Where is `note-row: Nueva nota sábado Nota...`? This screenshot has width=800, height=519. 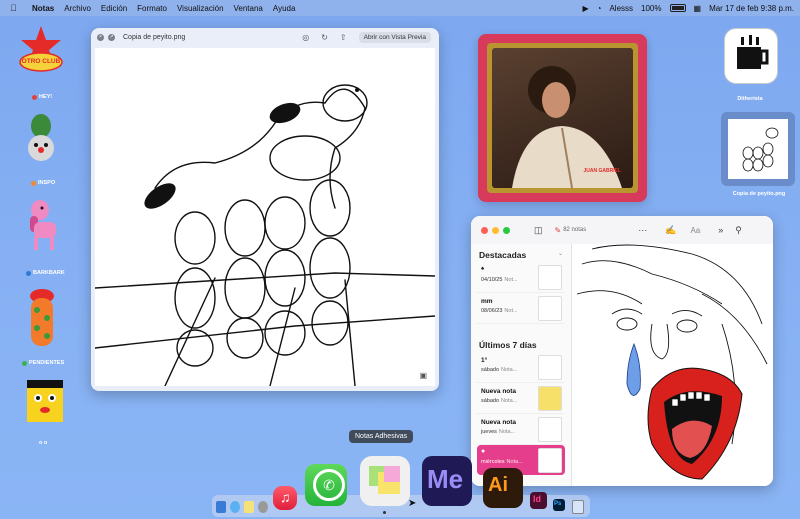 note-row: Nueva nota sábado Nota... is located at coordinates (521, 398).